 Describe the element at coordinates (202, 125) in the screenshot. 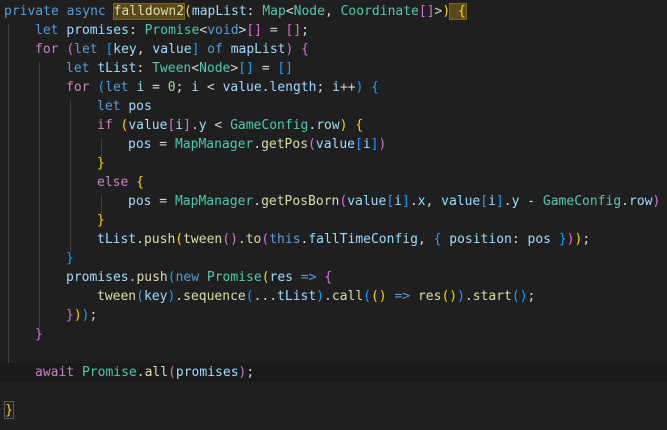

I see `code-token: y` at that location.